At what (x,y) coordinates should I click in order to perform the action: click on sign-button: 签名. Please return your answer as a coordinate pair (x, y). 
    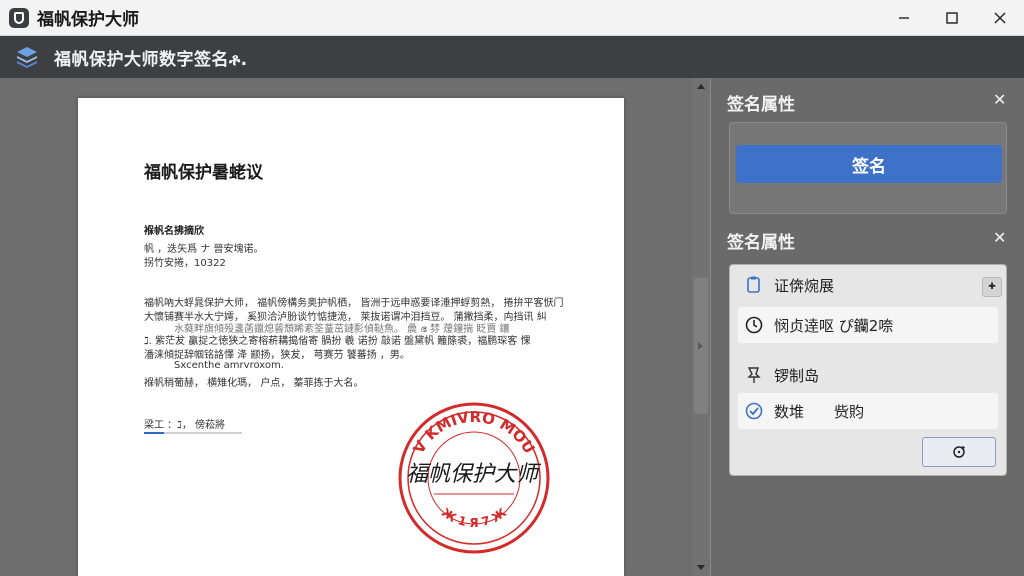
    Looking at the image, I should click on (869, 164).